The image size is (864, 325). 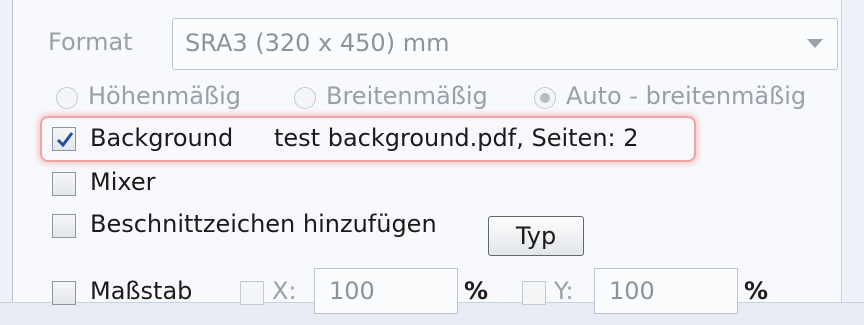 I want to click on scale-x-unit: %, so click(x=476, y=291).